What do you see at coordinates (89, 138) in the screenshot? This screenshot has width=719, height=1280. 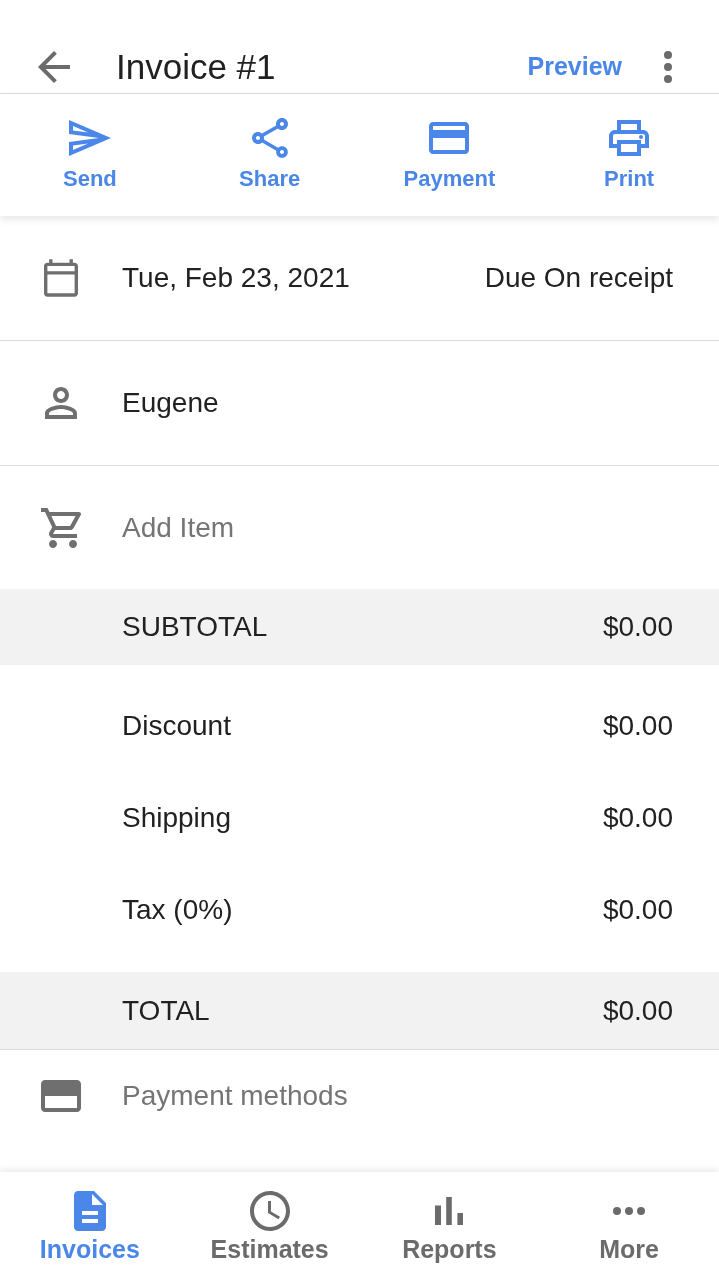 I see `send-icon` at bounding box center [89, 138].